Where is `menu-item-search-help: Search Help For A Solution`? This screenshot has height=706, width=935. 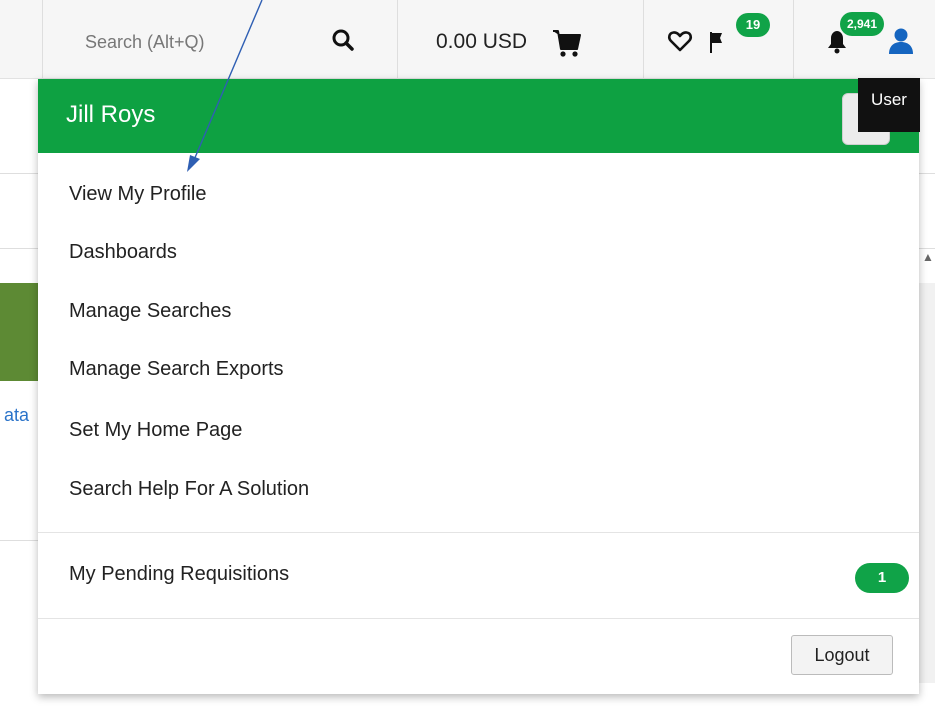 menu-item-search-help: Search Help For A Solution is located at coordinates (478, 490).